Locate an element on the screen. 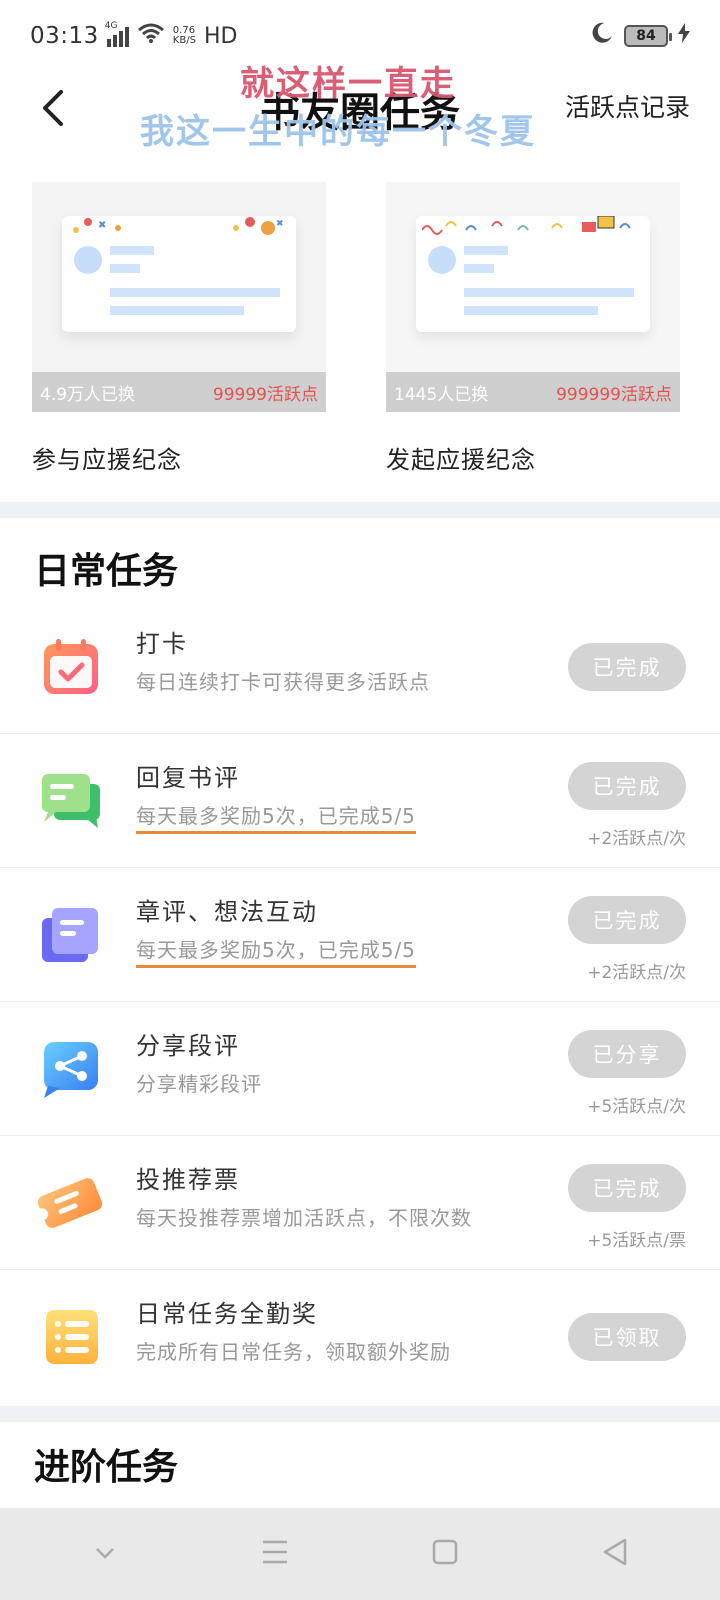  streamer-decoration is located at coordinates (526, 225).